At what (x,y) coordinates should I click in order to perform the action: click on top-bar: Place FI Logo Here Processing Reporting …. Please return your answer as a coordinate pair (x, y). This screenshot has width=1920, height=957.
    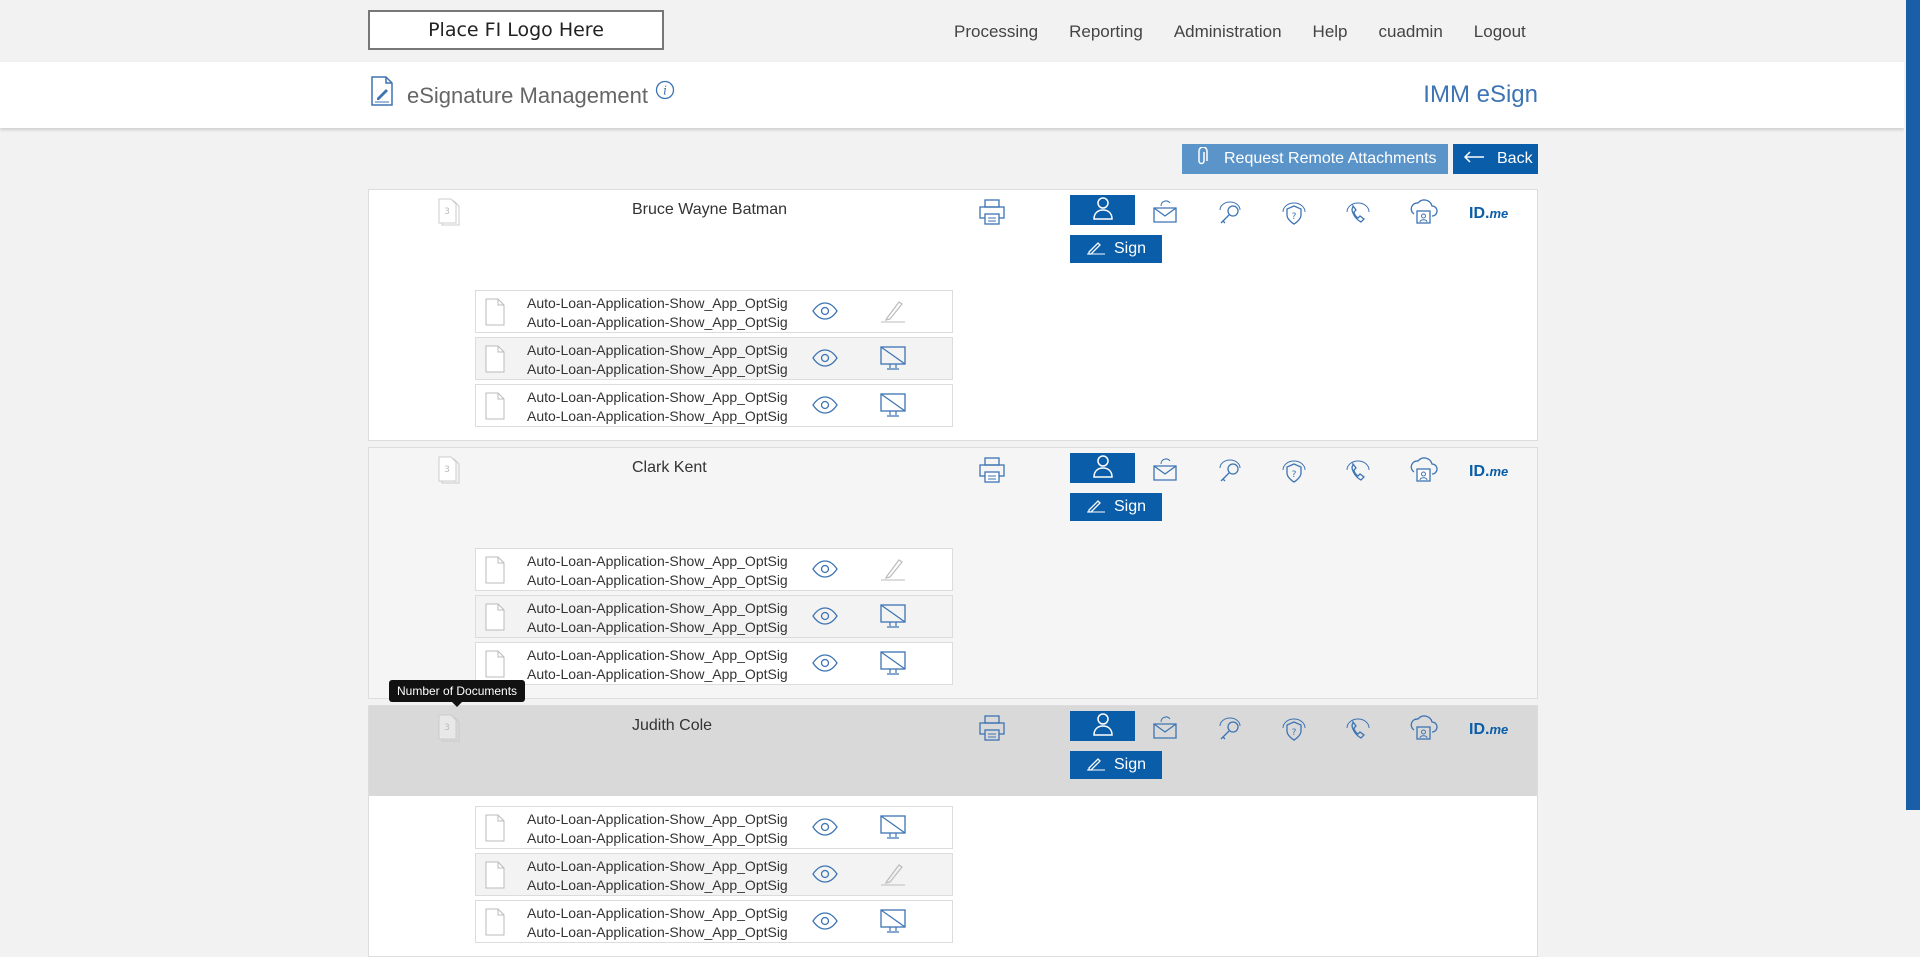
    Looking at the image, I should click on (950, 31).